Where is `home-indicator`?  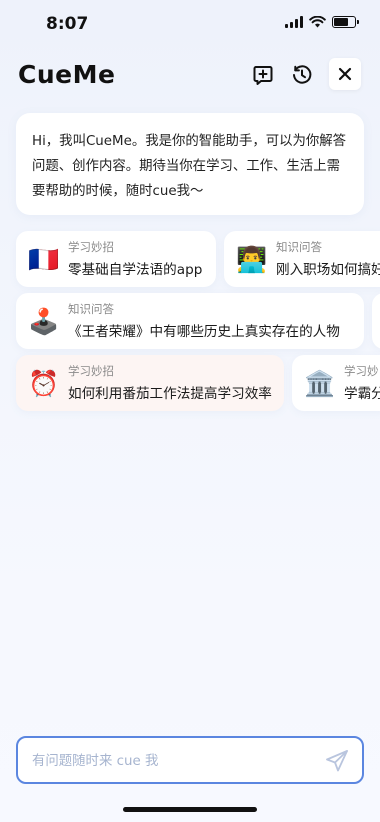 home-indicator is located at coordinates (190, 809).